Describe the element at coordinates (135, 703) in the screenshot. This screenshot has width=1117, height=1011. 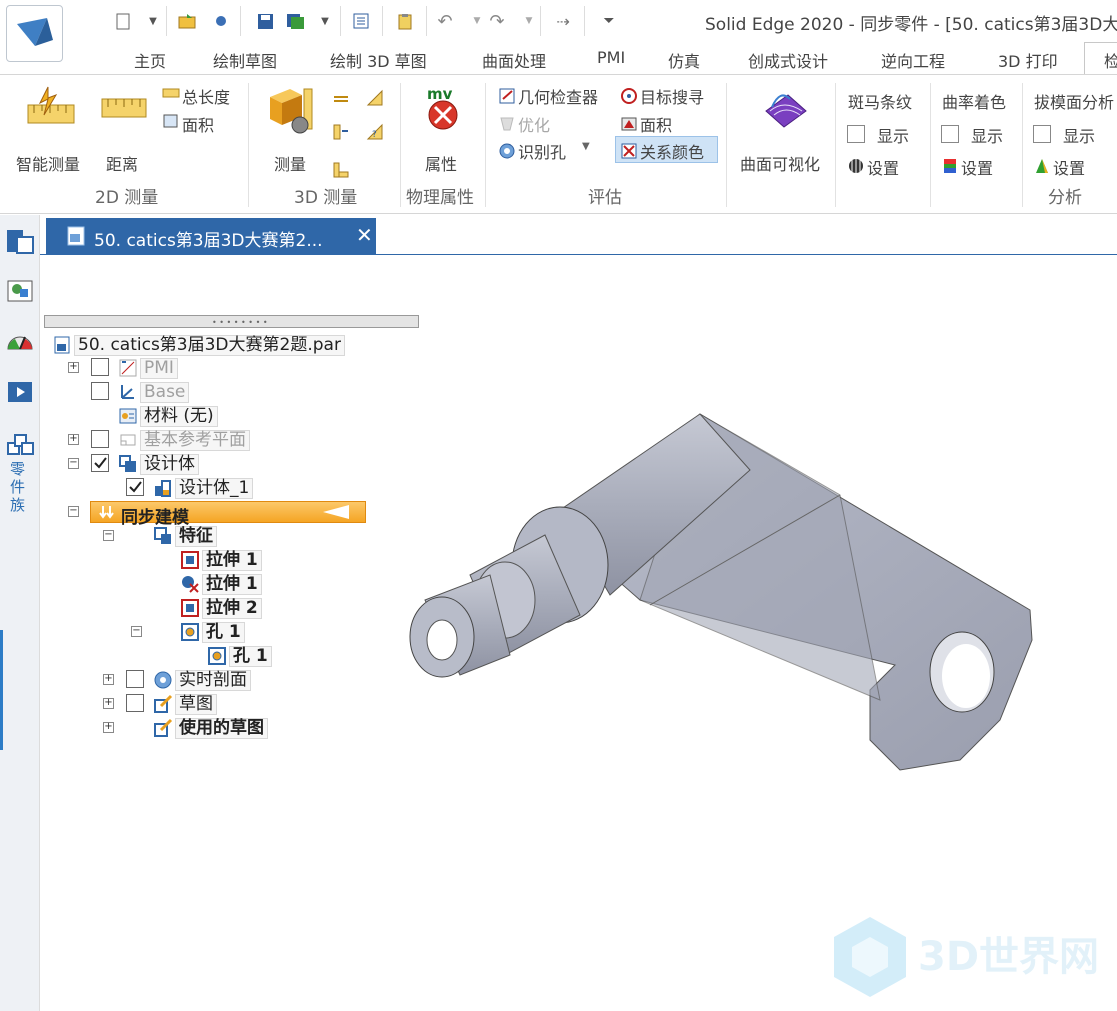
I see `sketch-checkbox` at that location.